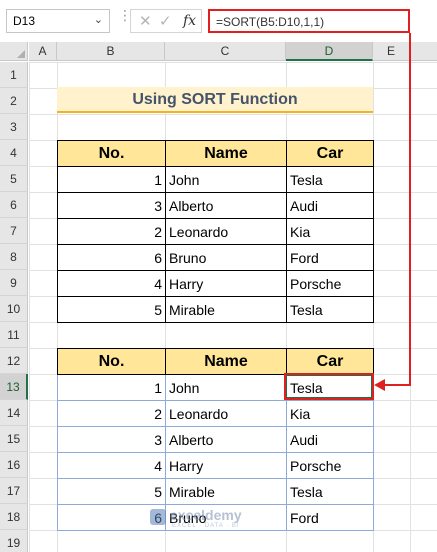 This screenshot has width=437, height=552. Describe the element at coordinates (145, 21) in the screenshot. I see `close-icon: ✕` at that location.